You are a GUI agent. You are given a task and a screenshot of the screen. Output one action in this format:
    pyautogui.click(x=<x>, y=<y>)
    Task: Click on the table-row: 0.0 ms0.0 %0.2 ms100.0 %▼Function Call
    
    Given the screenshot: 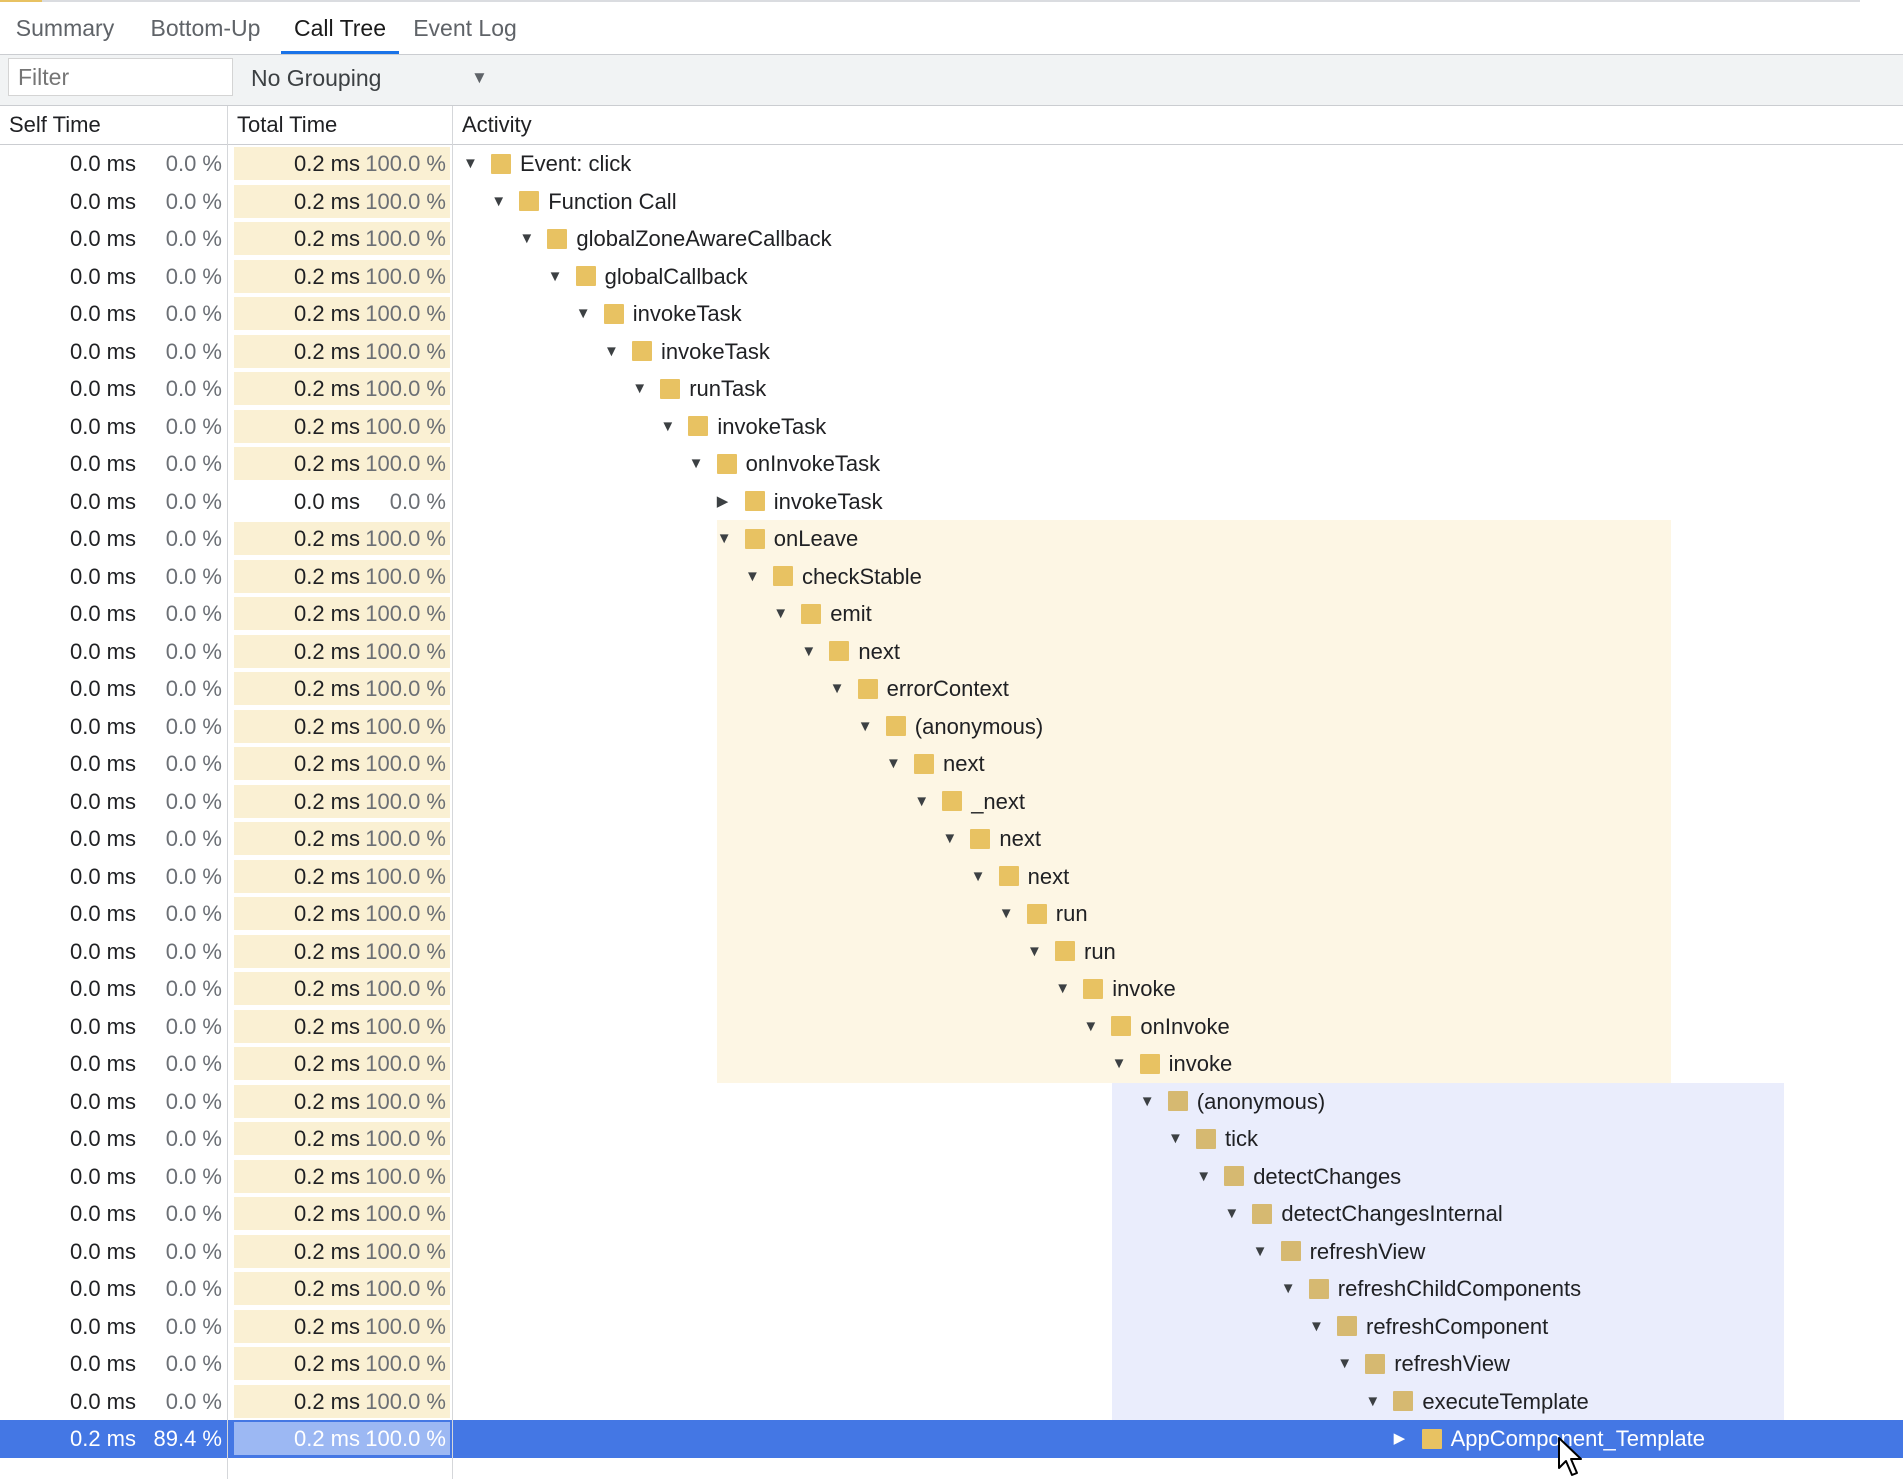 What is the action you would take?
    pyautogui.click(x=951, y=202)
    